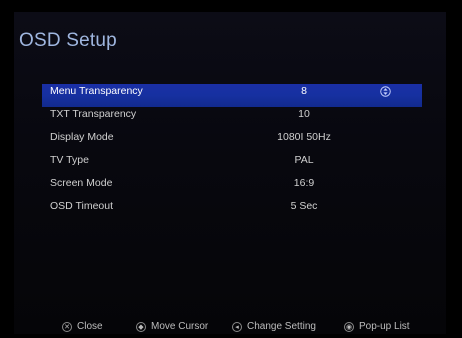 This screenshot has width=462, height=338. Describe the element at coordinates (96, 91) in the screenshot. I see `menu-row-label: Menu Transparency` at that location.